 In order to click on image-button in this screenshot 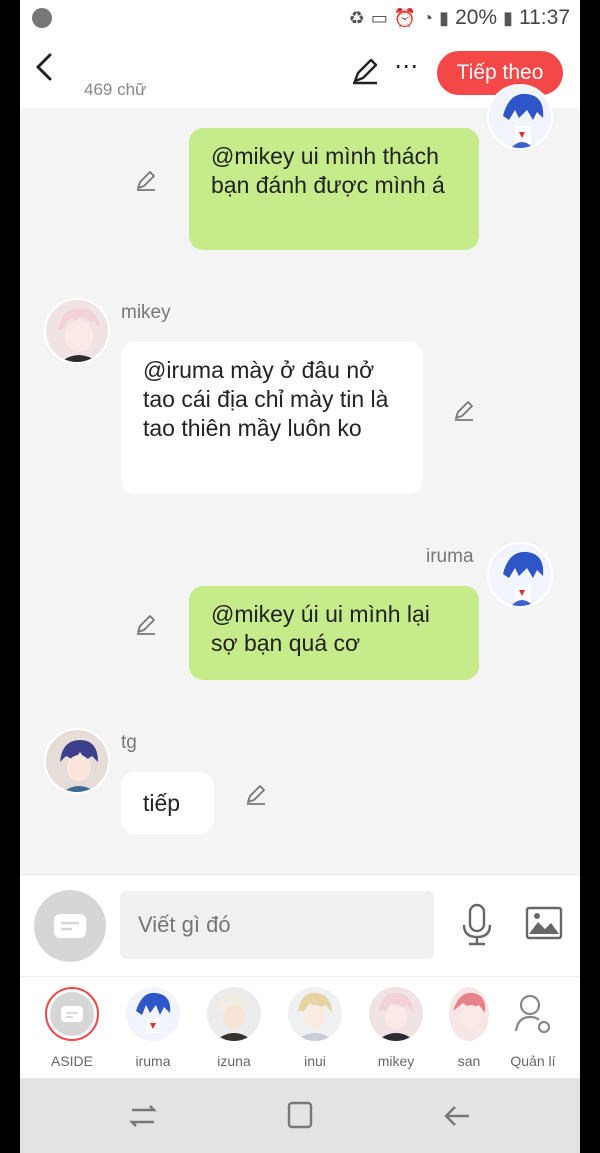, I will do `click(544, 925)`.